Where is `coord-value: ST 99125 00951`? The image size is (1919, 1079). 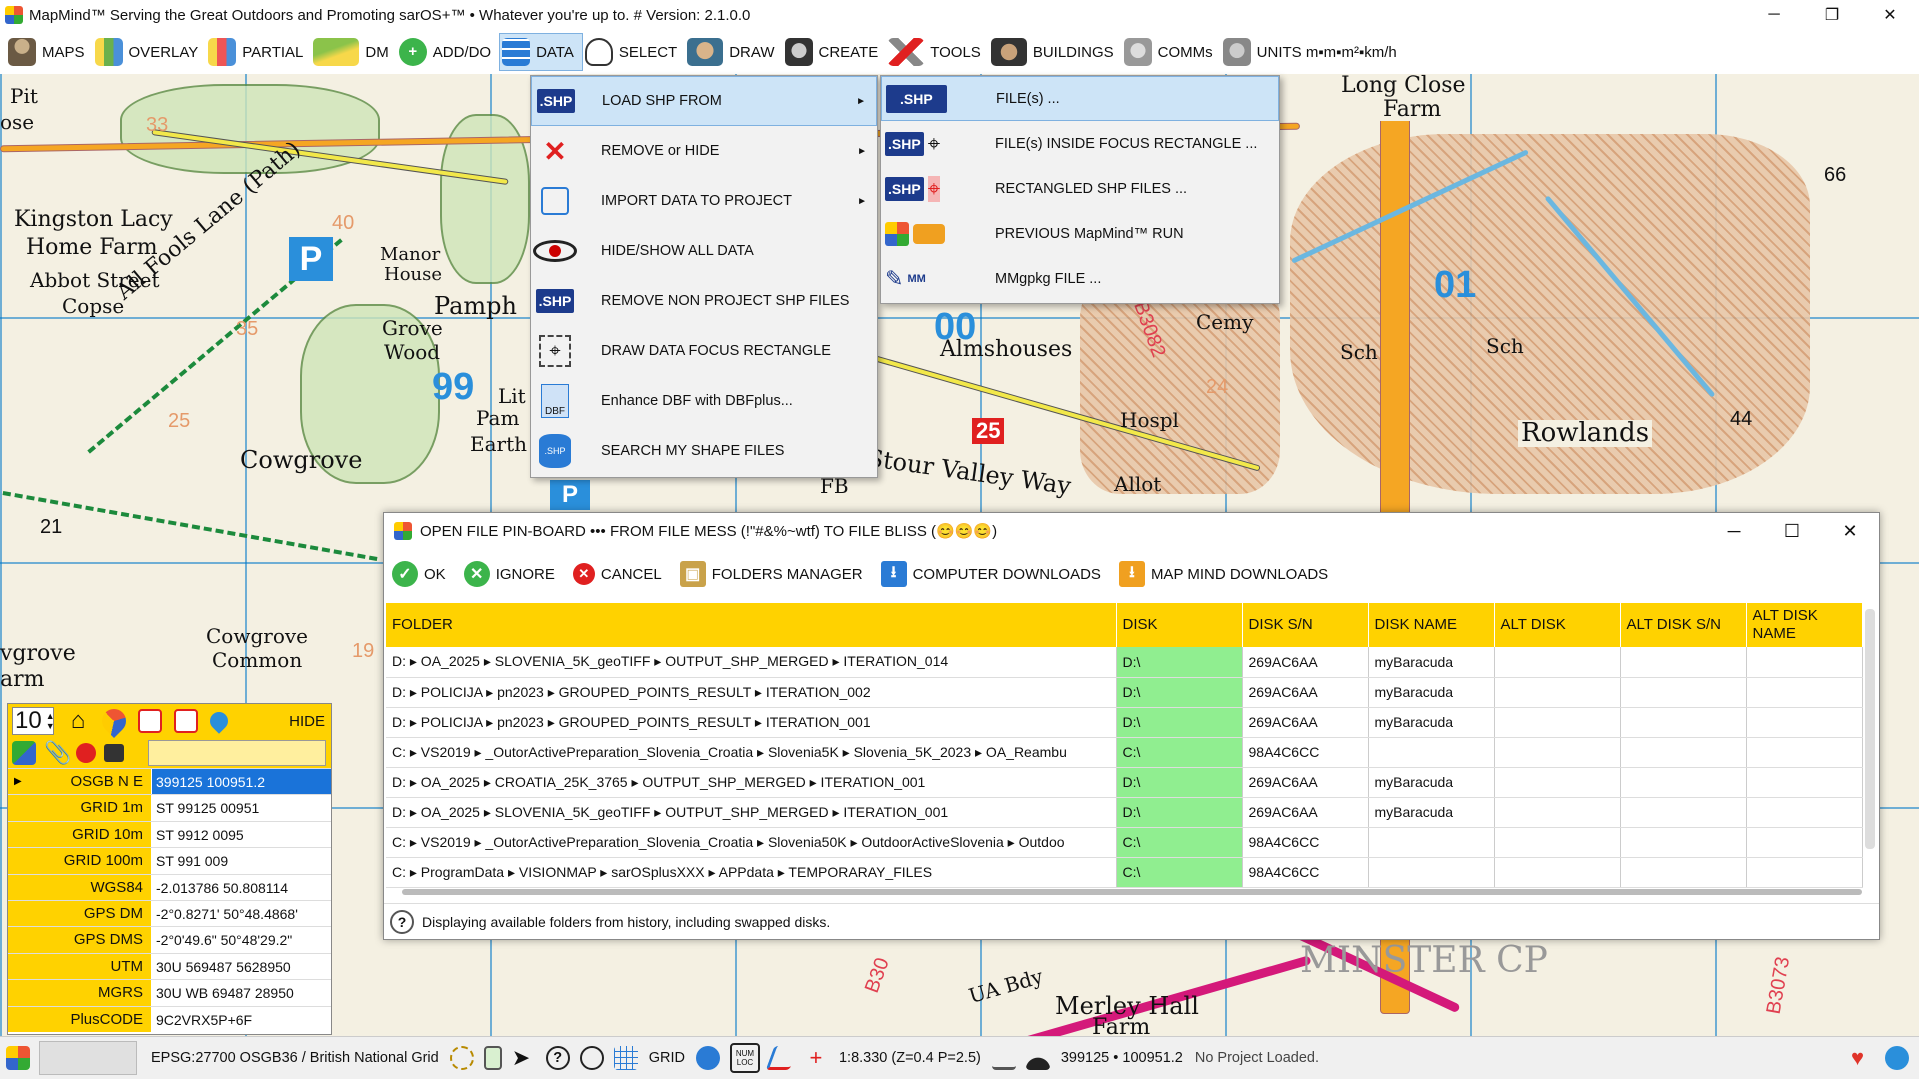
coord-value: ST 99125 00951 is located at coordinates (241, 807).